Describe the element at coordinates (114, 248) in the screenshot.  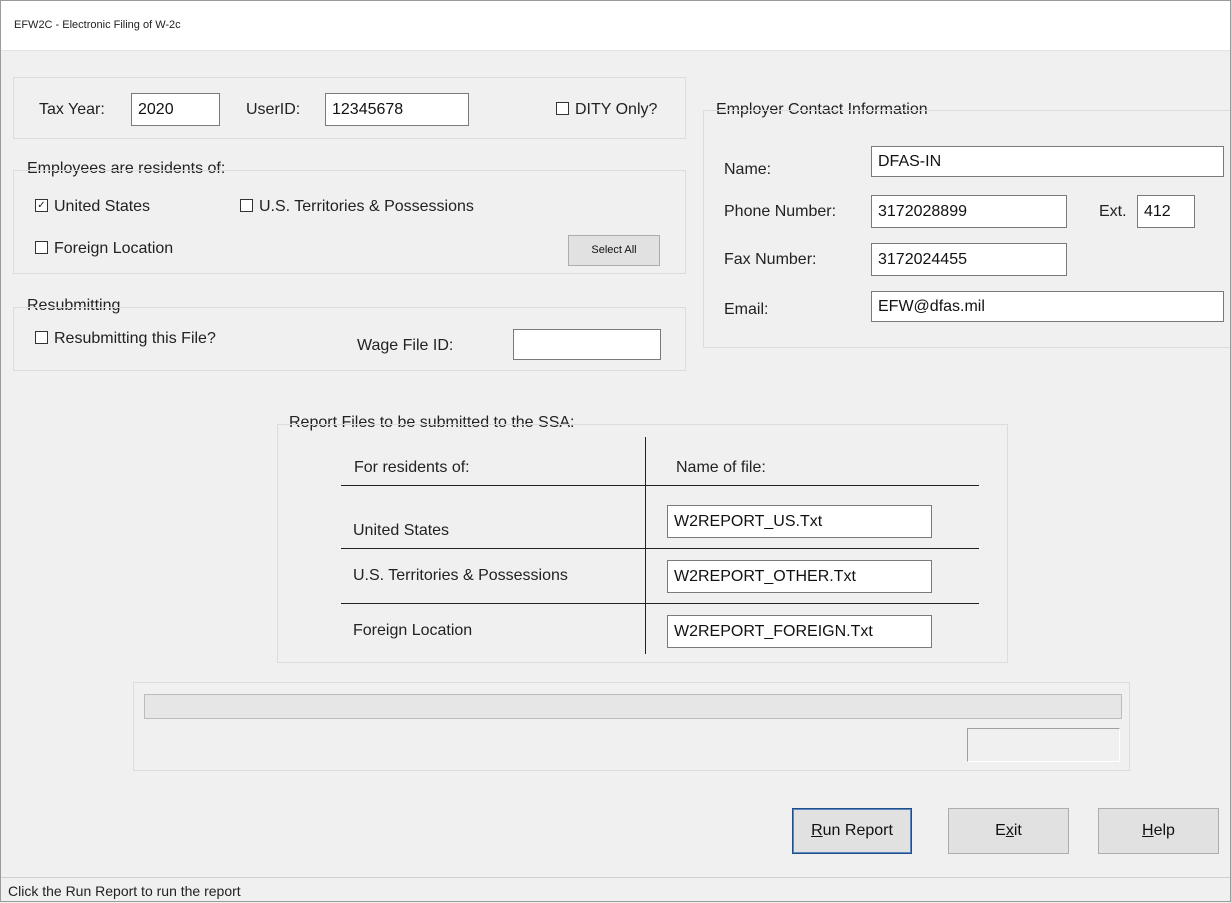
I see `foreign-location-label: Foreign Location` at that location.